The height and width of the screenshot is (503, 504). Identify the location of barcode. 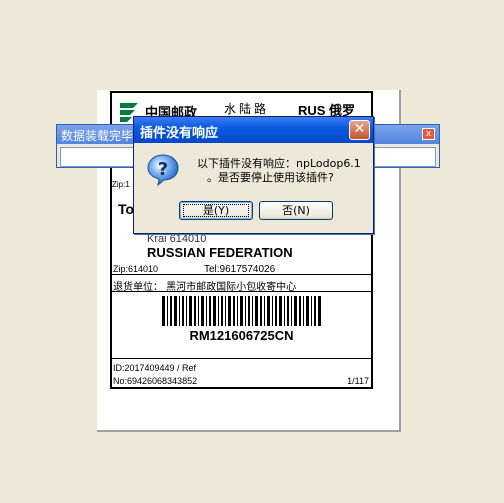
(241, 311).